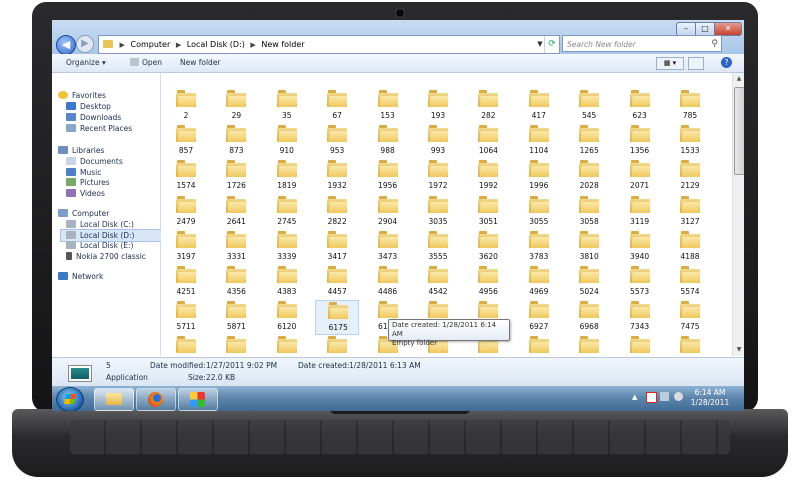 The width and height of the screenshot is (800, 482). I want to click on folder-item: 7868, so click(236, 345).